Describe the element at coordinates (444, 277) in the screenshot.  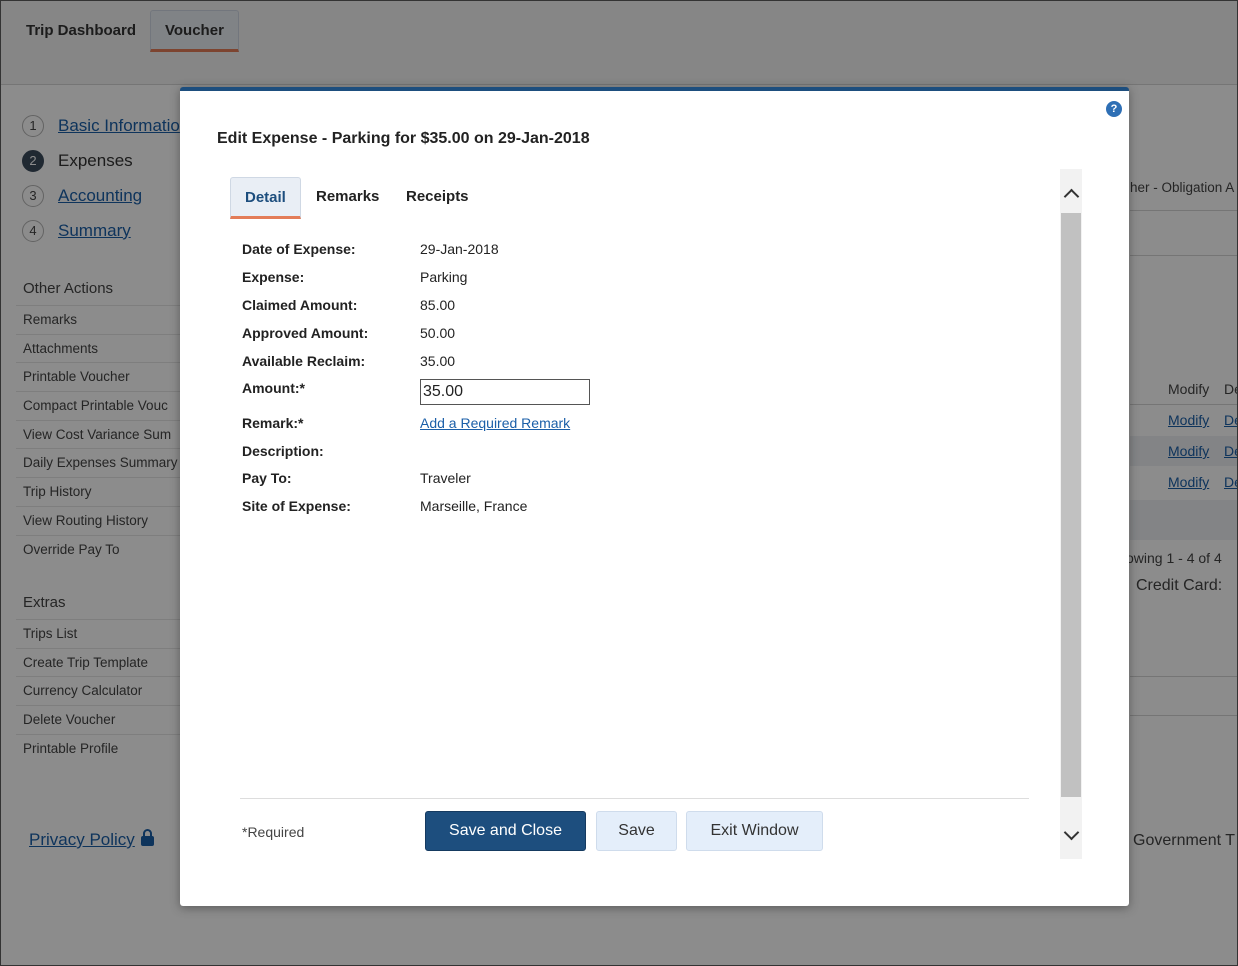
I see `expense-value: Parking` at that location.